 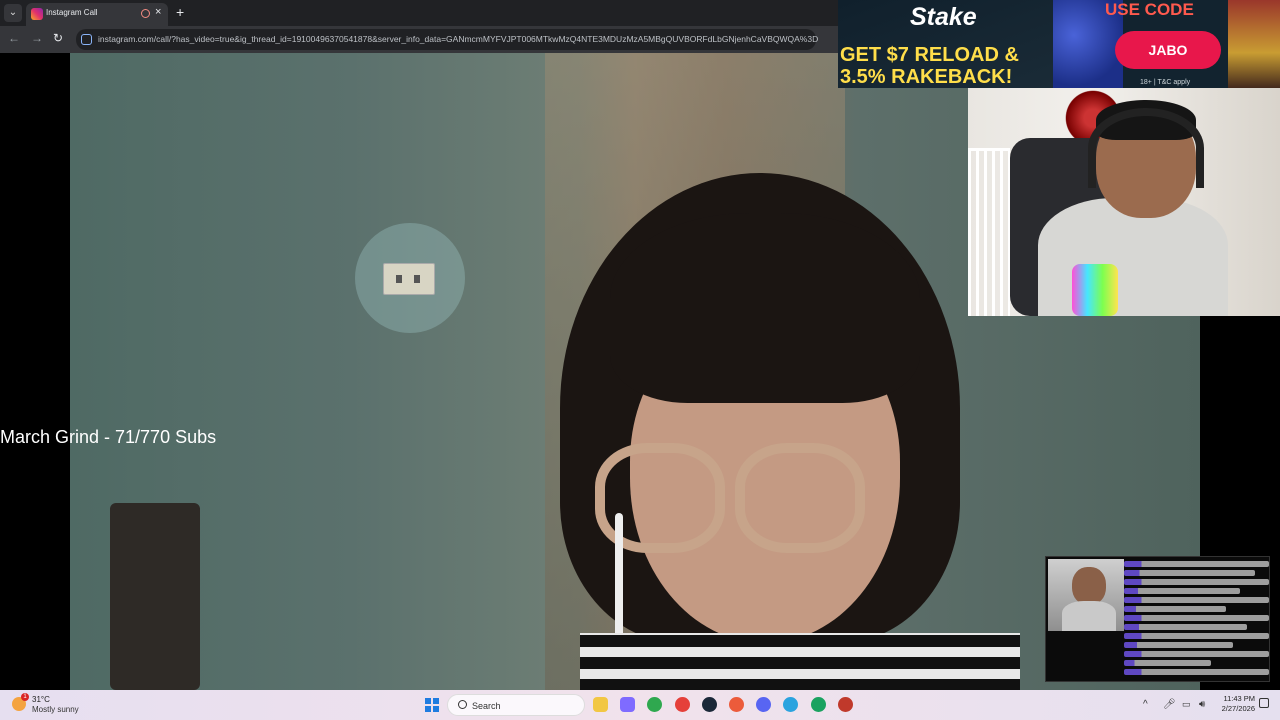 What do you see at coordinates (628, 704) in the screenshot?
I see `copilot-icon` at bounding box center [628, 704].